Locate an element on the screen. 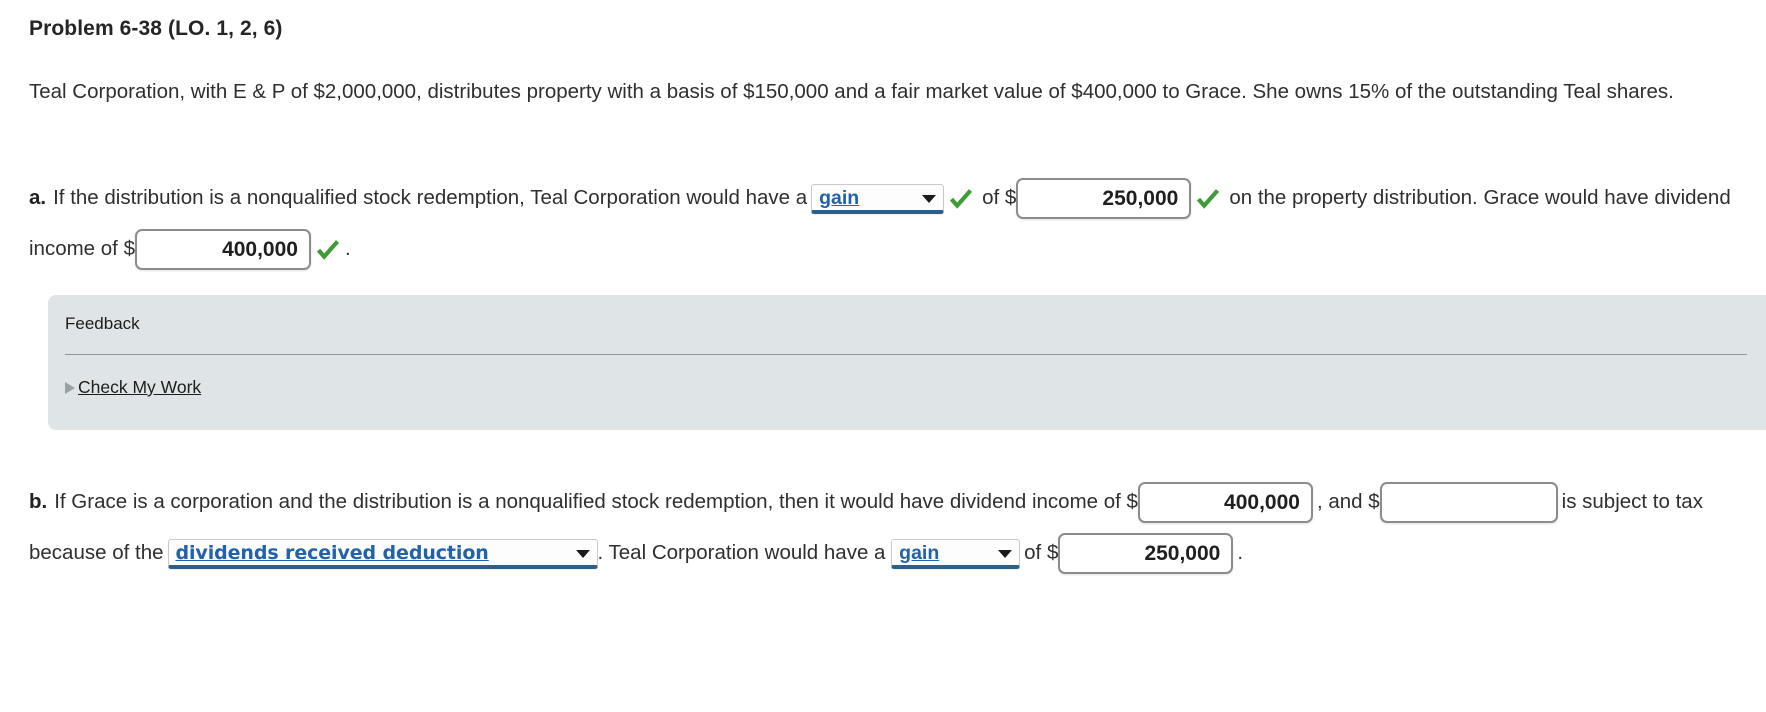 The height and width of the screenshot is (712, 1766). part-b-text-4: . Teal Corporation would have a is located at coordinates (741, 552).